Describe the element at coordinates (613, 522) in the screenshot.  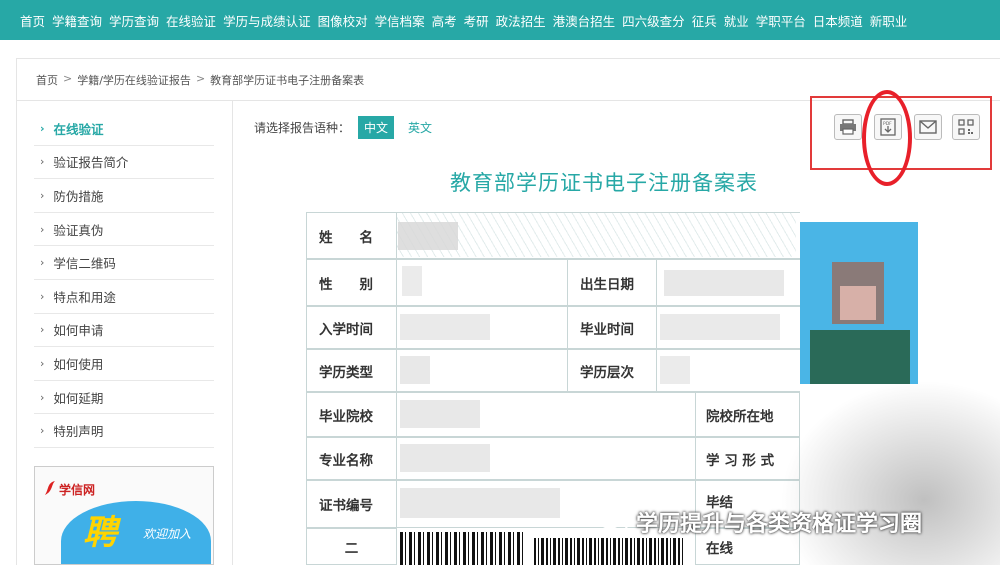
I see `wechat-icon` at that location.